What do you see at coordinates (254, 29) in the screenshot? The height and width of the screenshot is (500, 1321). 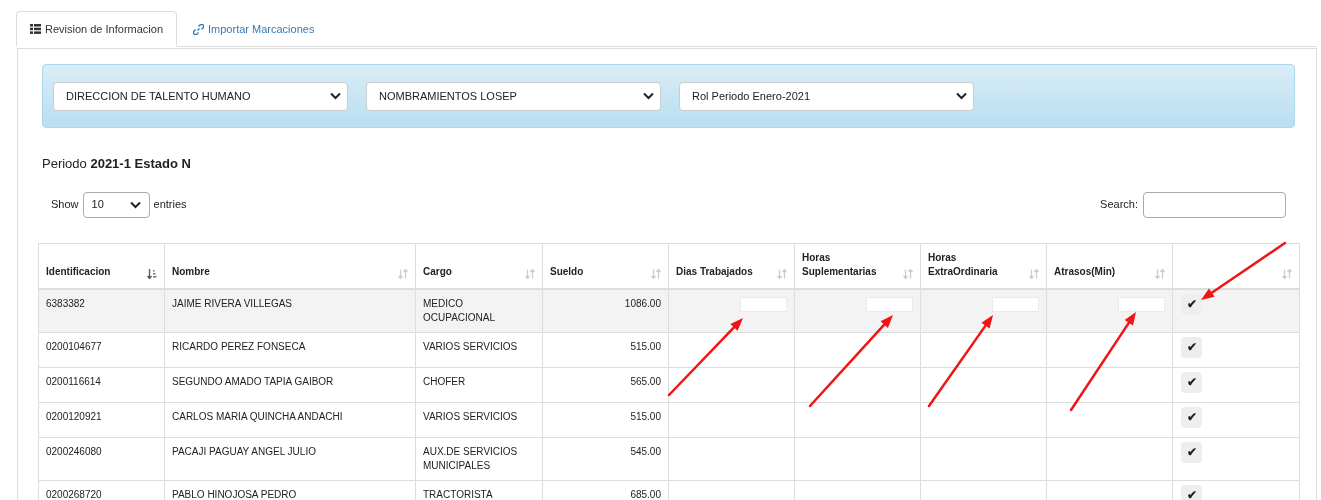 I see `tab: Importar Marcaciones` at bounding box center [254, 29].